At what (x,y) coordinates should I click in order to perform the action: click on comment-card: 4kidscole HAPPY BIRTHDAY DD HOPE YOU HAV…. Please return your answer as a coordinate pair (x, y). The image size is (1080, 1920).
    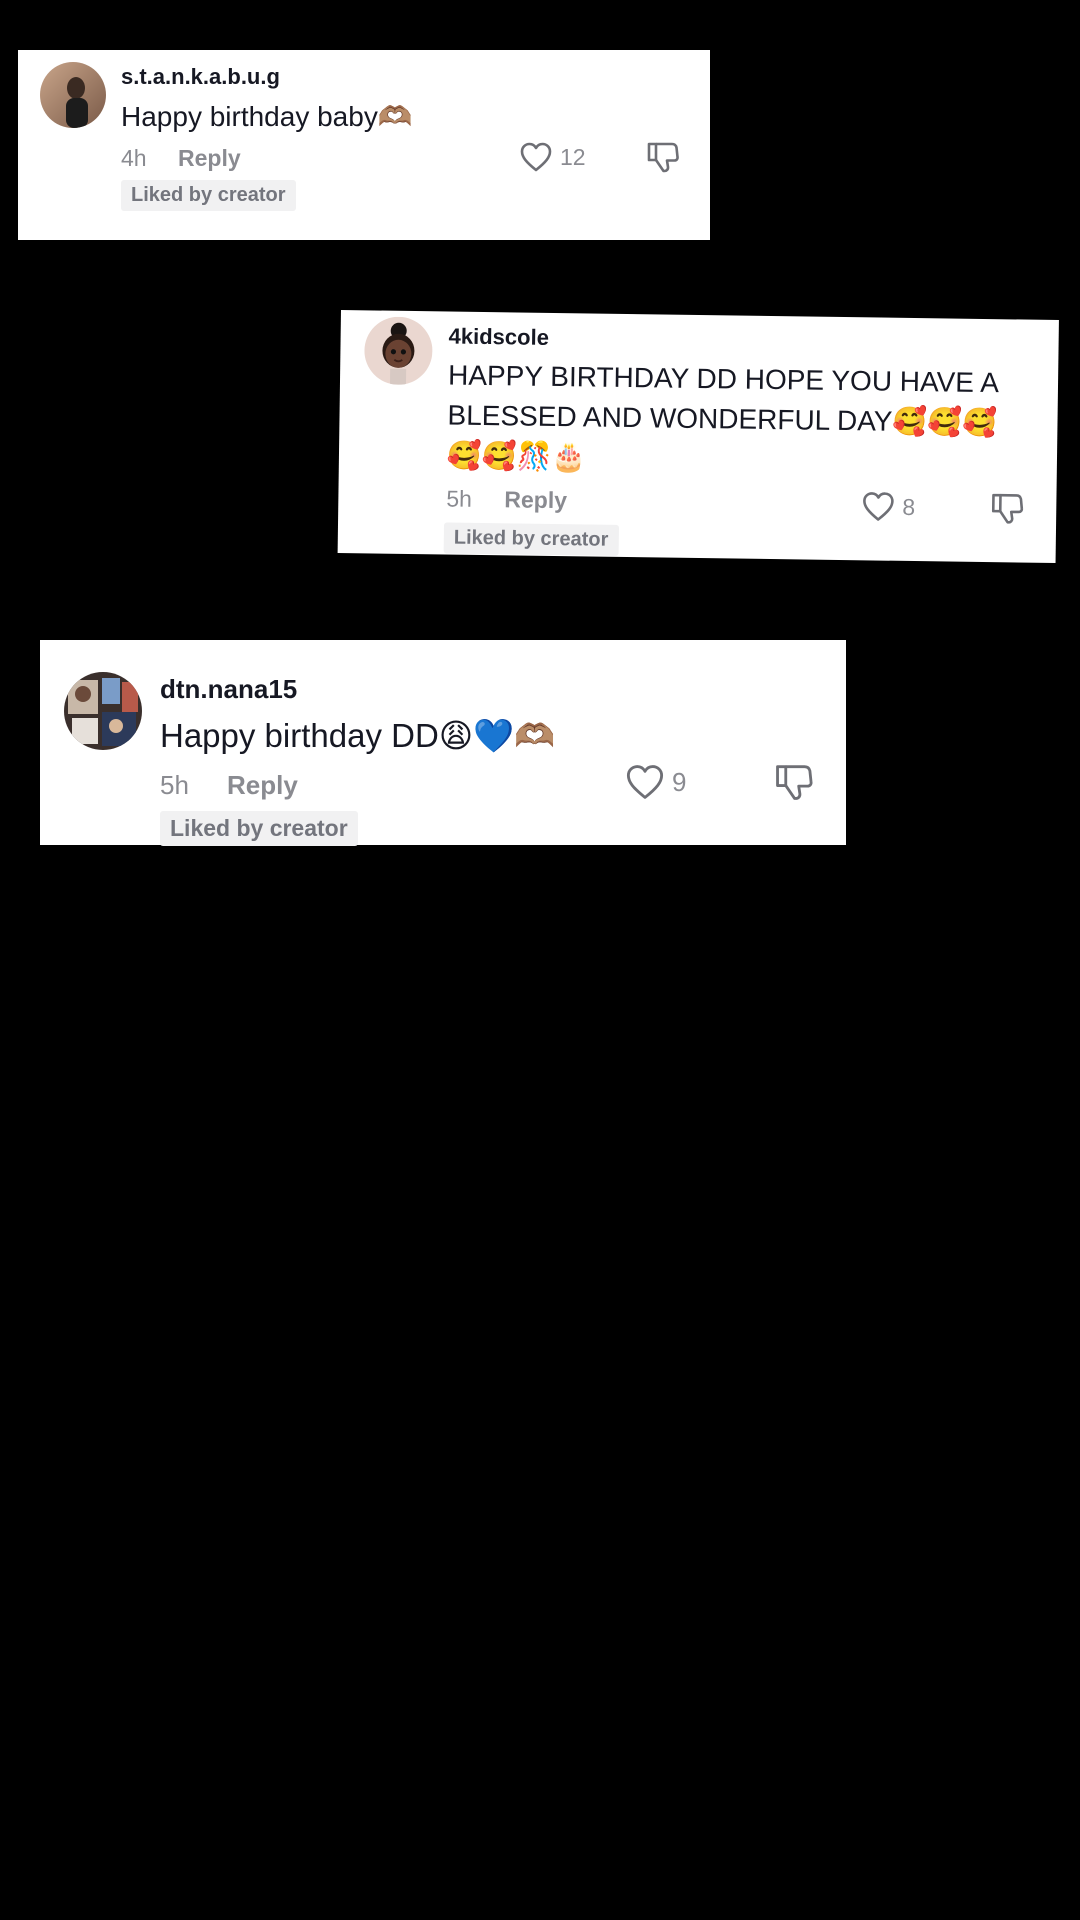
    Looking at the image, I should click on (698, 437).